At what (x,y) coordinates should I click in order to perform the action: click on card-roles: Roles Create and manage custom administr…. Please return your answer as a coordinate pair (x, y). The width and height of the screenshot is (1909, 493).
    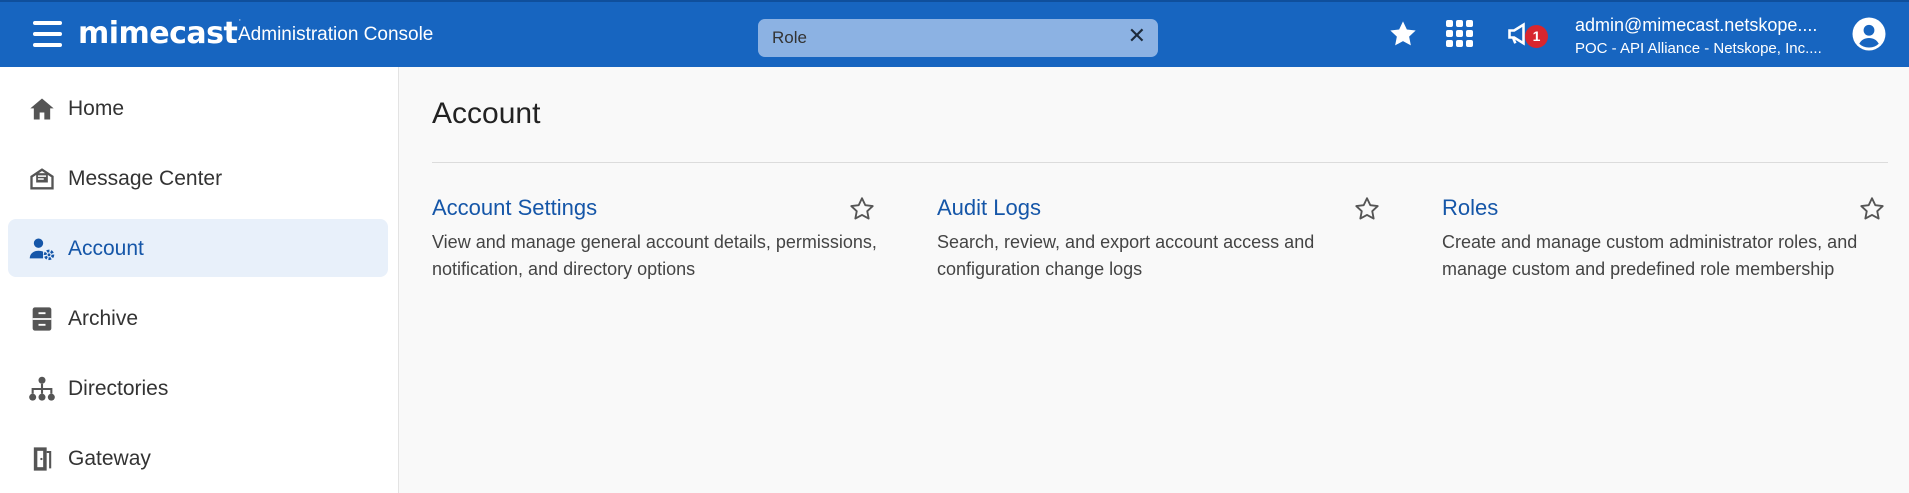
    Looking at the image, I should click on (1672, 239).